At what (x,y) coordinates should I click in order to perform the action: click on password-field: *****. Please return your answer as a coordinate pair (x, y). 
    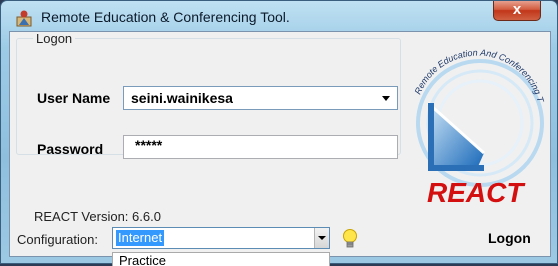
    Looking at the image, I should click on (260, 147).